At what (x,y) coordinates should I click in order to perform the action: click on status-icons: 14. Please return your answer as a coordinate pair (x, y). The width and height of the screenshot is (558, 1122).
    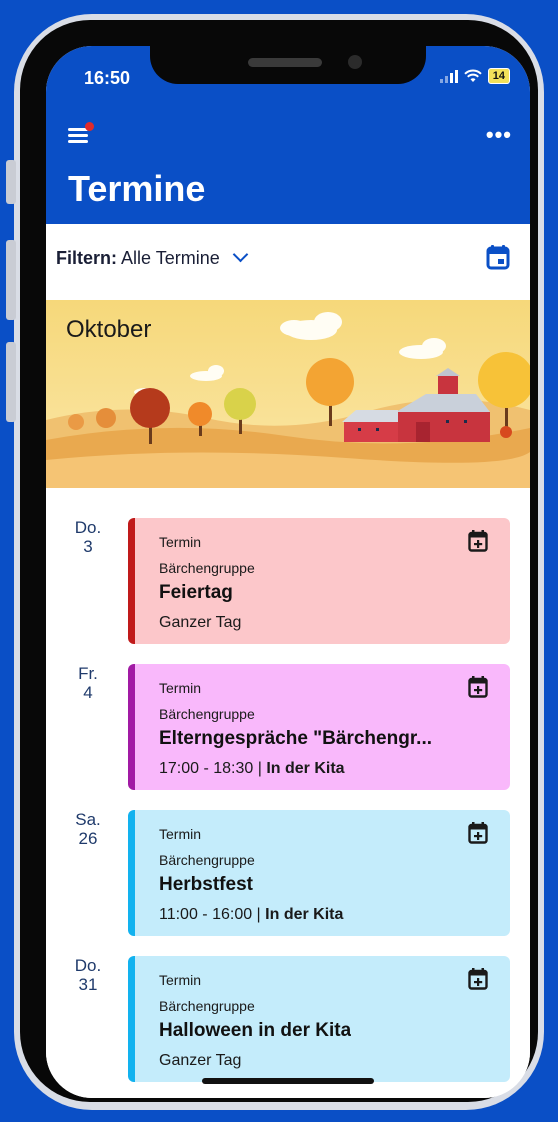
    Looking at the image, I should click on (474, 76).